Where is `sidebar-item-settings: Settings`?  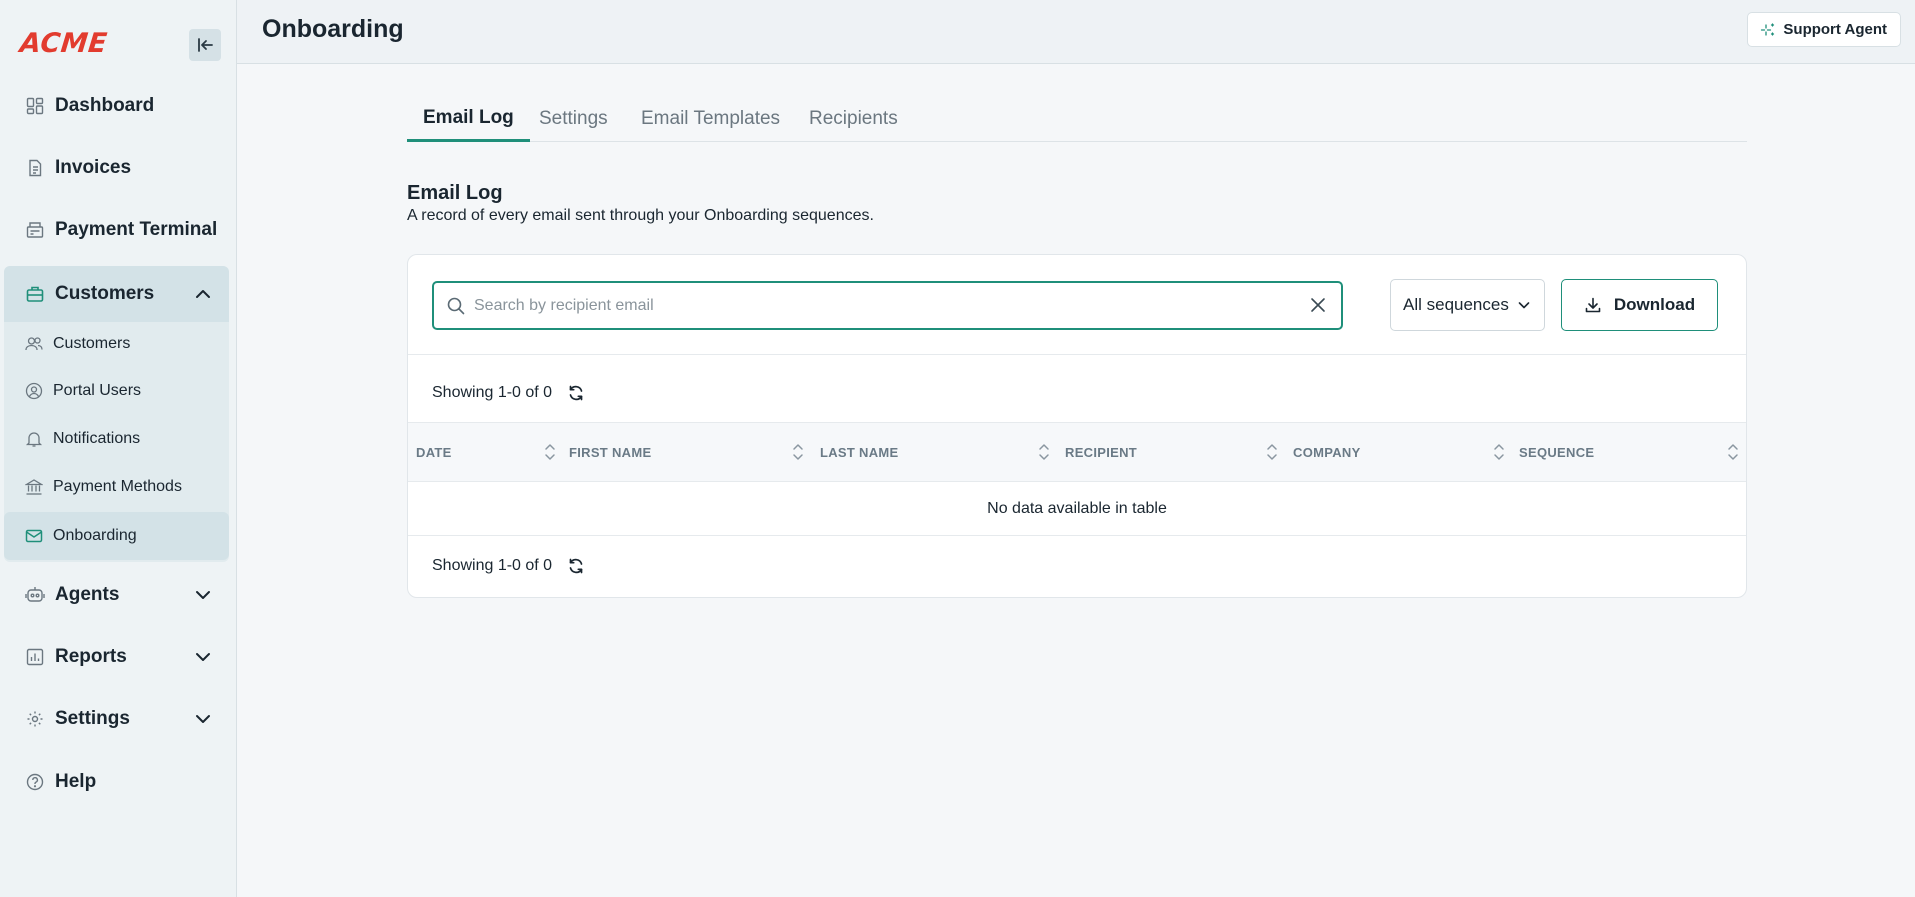 sidebar-item-settings: Settings is located at coordinates (116, 719).